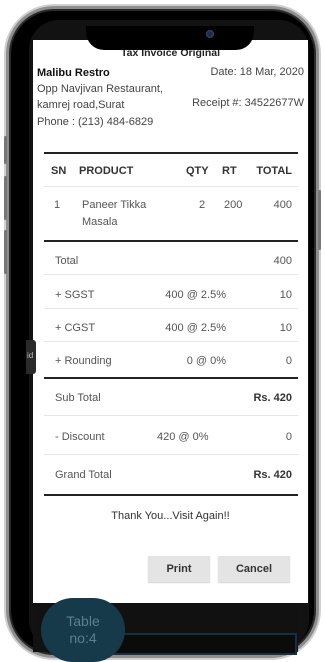 The image size is (325, 662). Describe the element at coordinates (285, 295) in the screenshot. I see `sgst-value: 10` at that location.